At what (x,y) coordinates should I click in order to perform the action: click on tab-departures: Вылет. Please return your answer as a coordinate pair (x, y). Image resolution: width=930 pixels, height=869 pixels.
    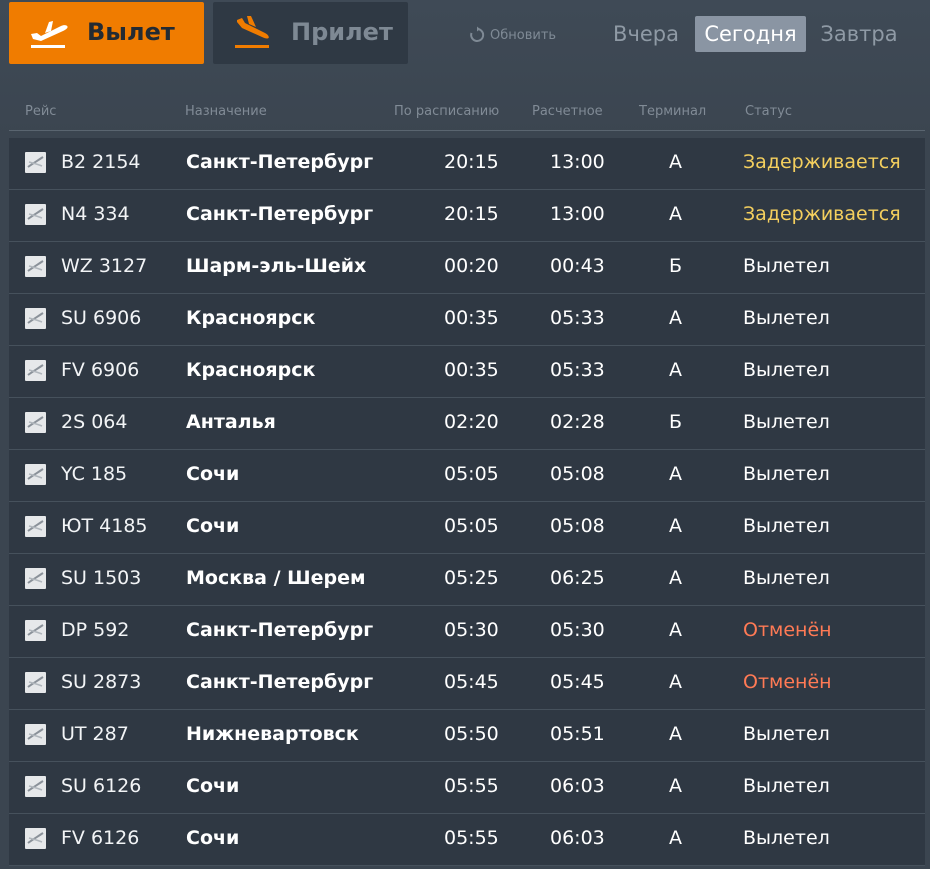
    Looking at the image, I should click on (106, 33).